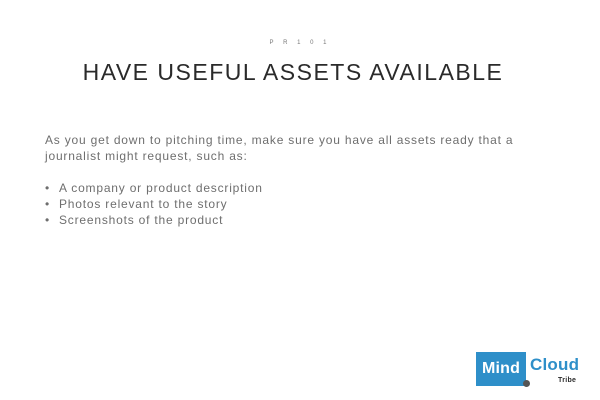 The image size is (600, 400). Describe the element at coordinates (567, 380) in the screenshot. I see `logo-tribe-text: Tribe` at that location.